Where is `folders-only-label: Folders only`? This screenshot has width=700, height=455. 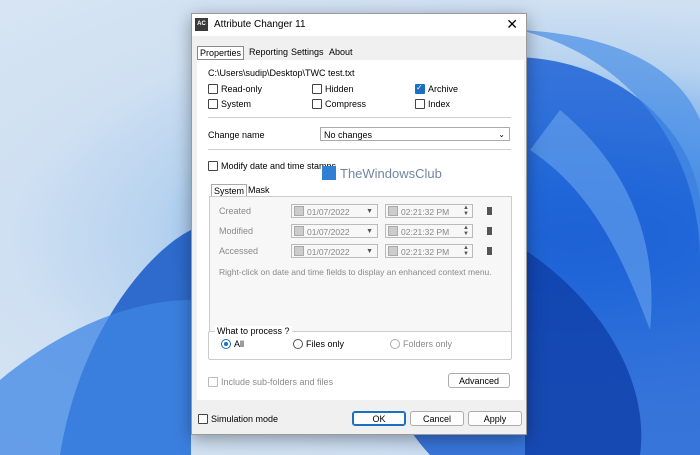 folders-only-label: Folders only is located at coordinates (428, 344).